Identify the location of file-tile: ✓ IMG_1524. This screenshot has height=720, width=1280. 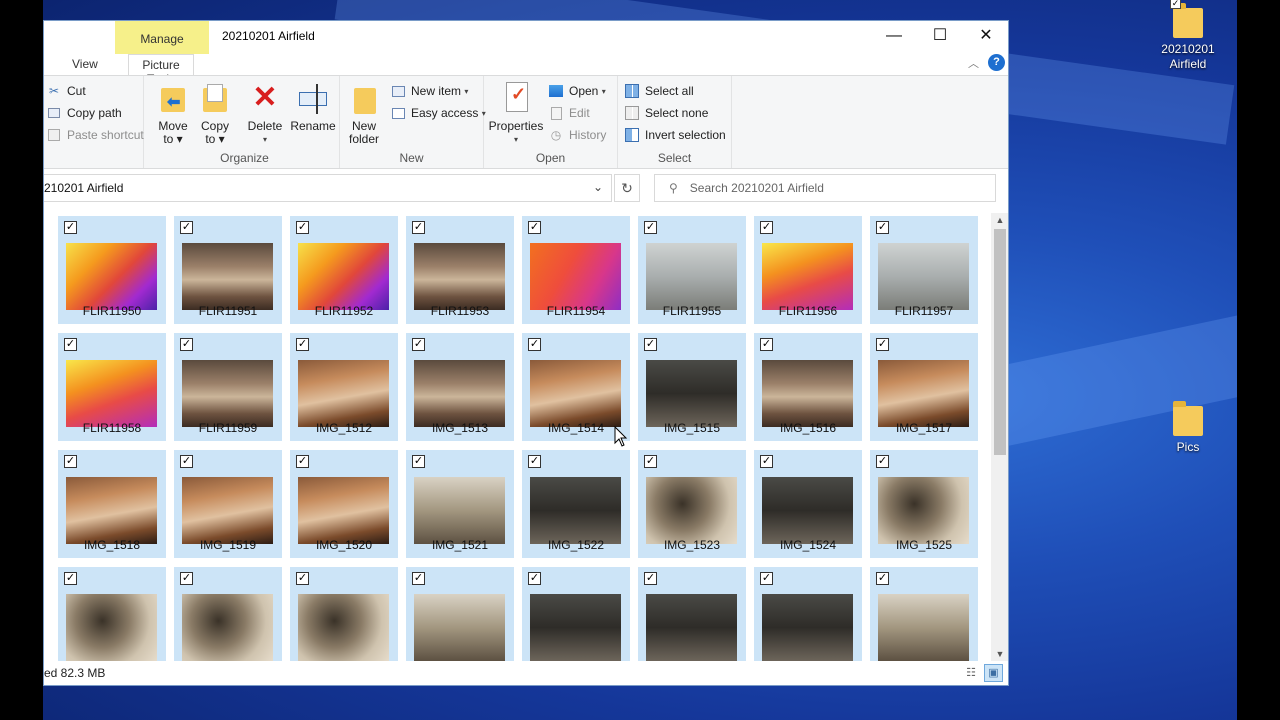
(808, 504).